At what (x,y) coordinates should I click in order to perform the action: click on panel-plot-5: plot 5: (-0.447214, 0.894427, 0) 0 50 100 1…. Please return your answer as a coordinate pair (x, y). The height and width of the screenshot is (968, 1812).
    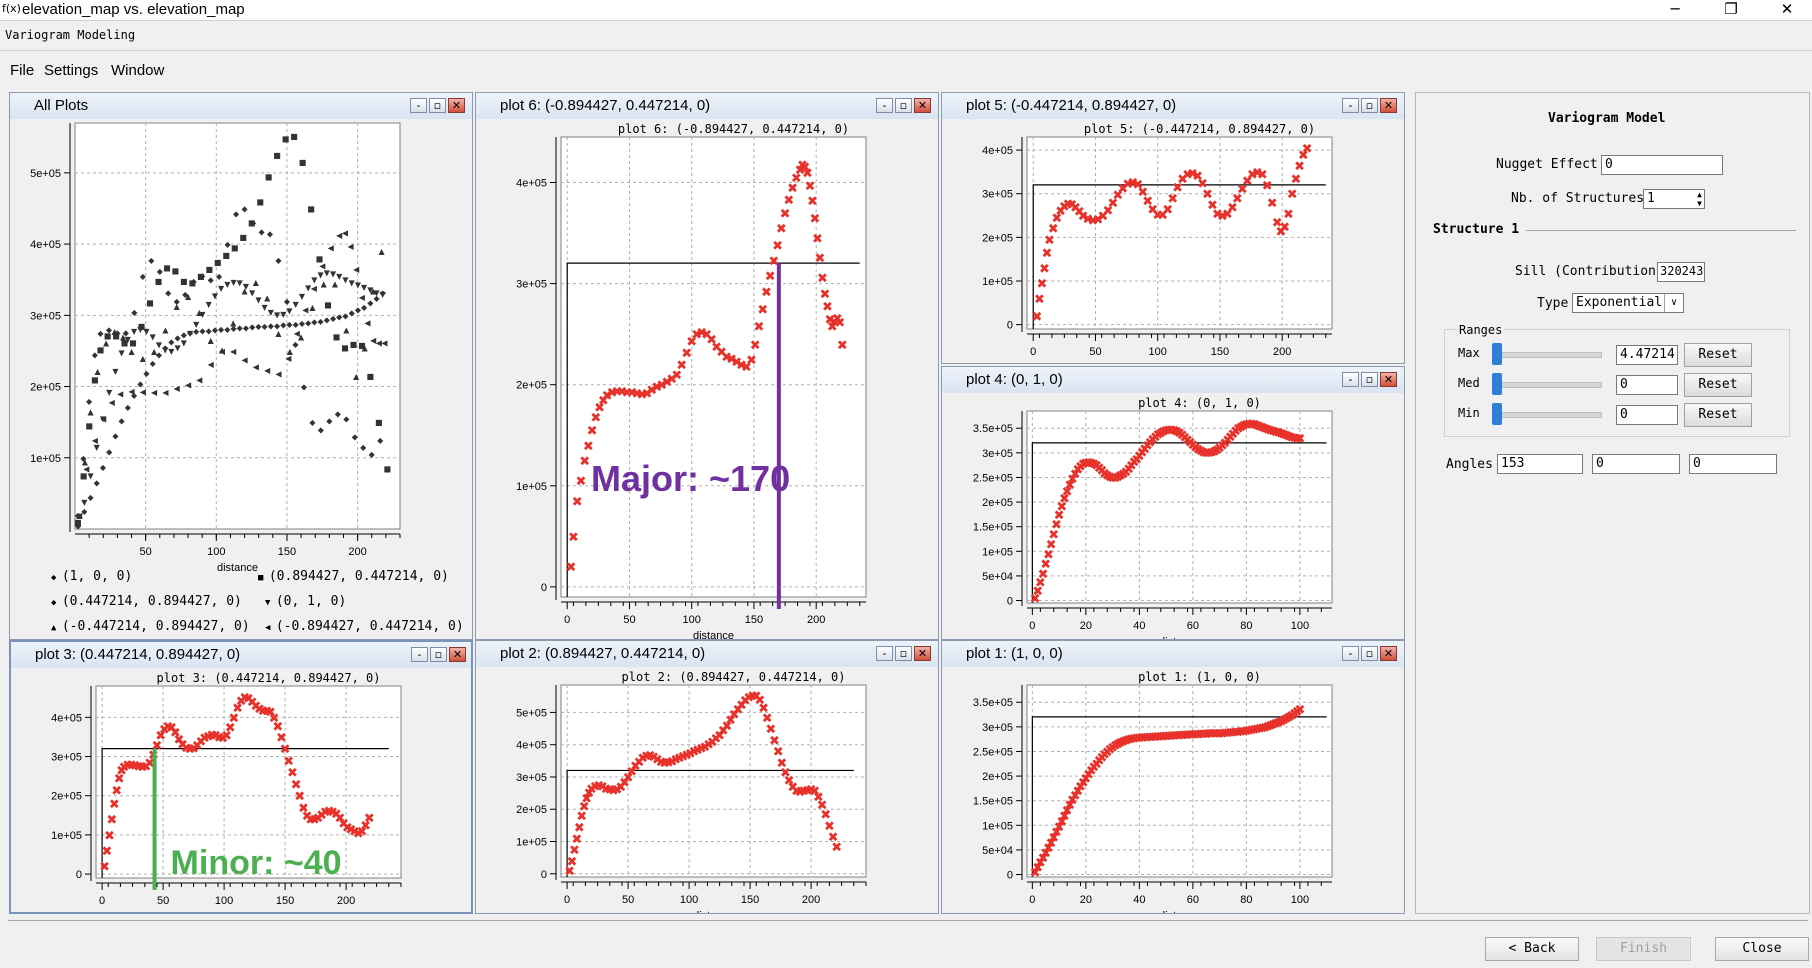
    Looking at the image, I should click on (1173, 228).